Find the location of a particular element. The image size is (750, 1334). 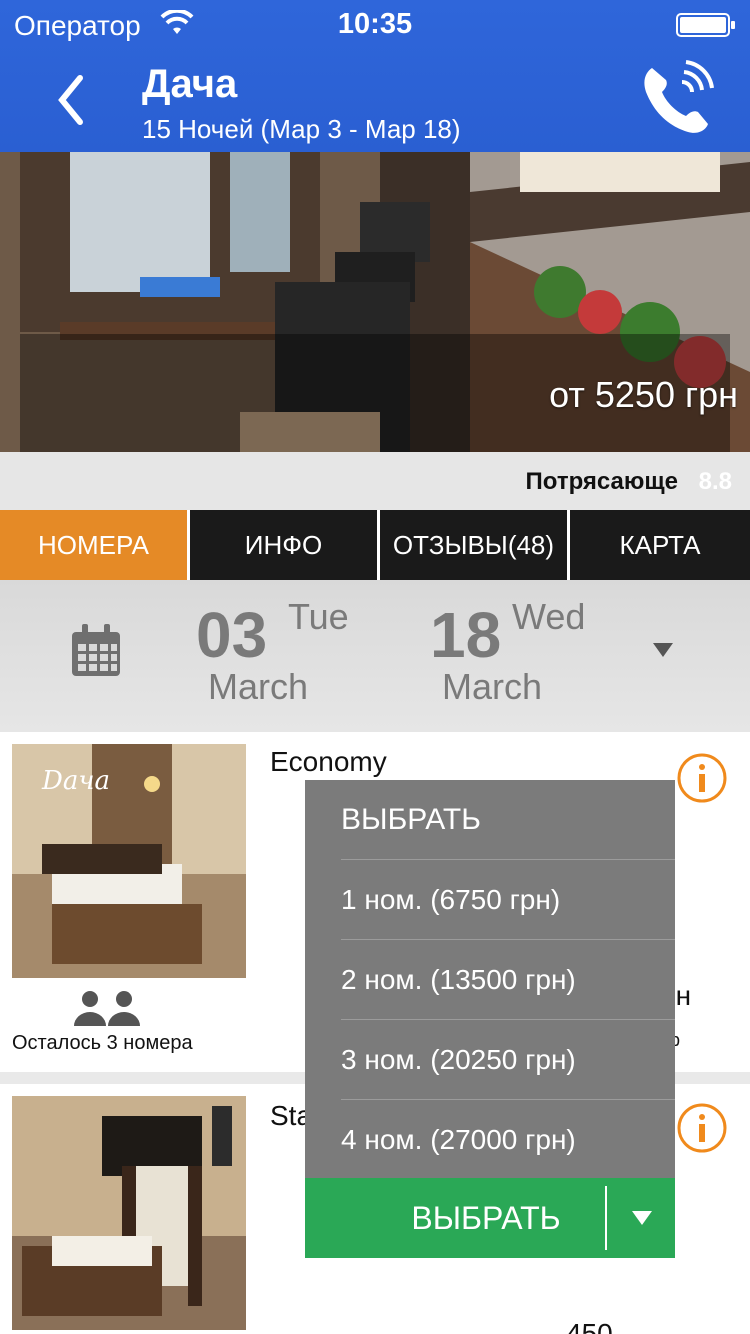

tab-bar: НОМЕРА ИНФО ОТЗЫВЫ(48) КАРТА is located at coordinates (375, 545).